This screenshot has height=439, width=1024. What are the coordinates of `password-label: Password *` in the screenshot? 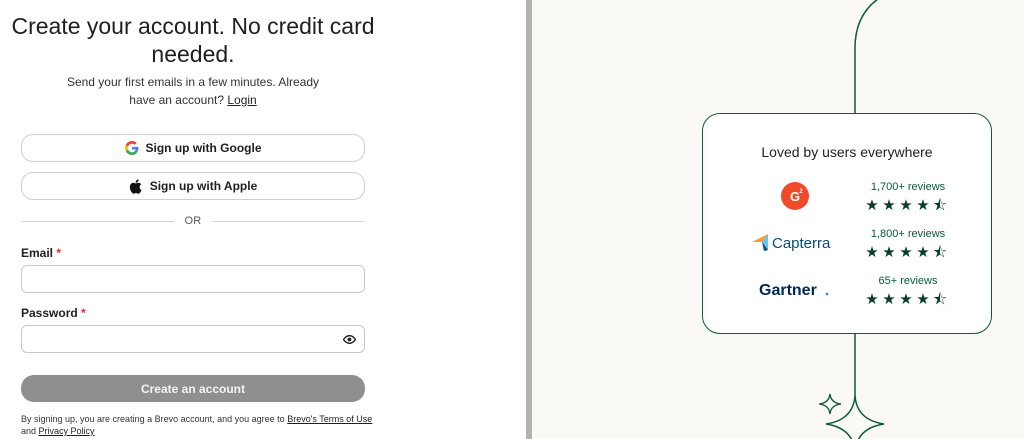 It's located at (53, 313).